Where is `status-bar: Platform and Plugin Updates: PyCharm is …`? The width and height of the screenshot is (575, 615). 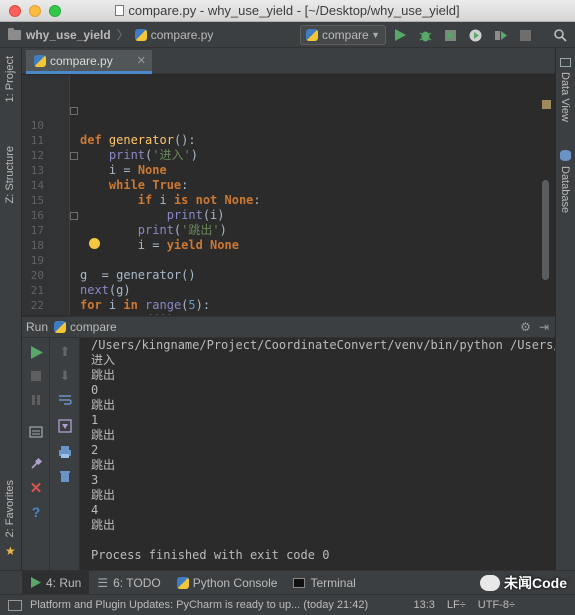
status-bar: Platform and Plugin Updates: PyCharm is … is located at coordinates (287, 604).